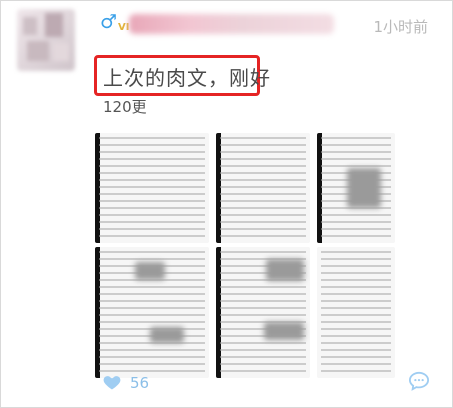 Image resolution: width=453 pixels, height=408 pixels. Describe the element at coordinates (187, 78) in the screenshot. I see `post-title: 上次的肉文，刚好` at that location.